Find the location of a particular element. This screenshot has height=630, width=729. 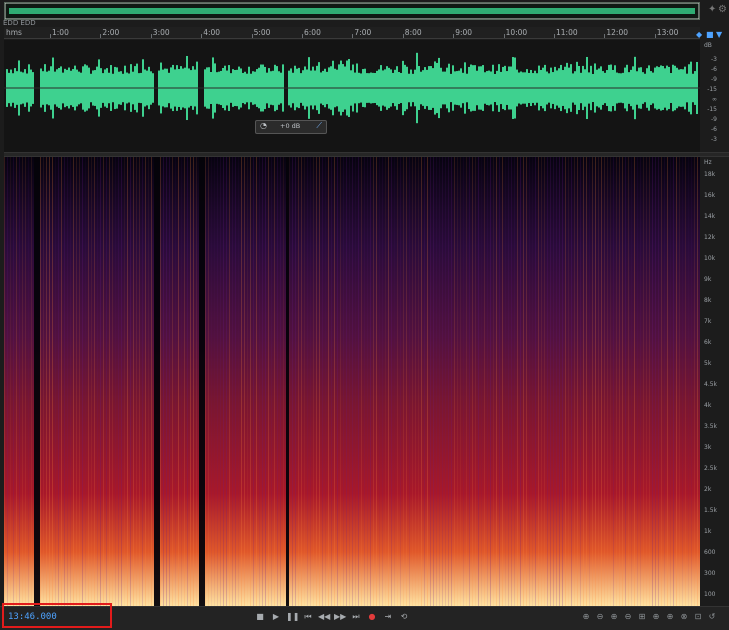

volume-knob-icon: ◔ is located at coordinates (263, 125).